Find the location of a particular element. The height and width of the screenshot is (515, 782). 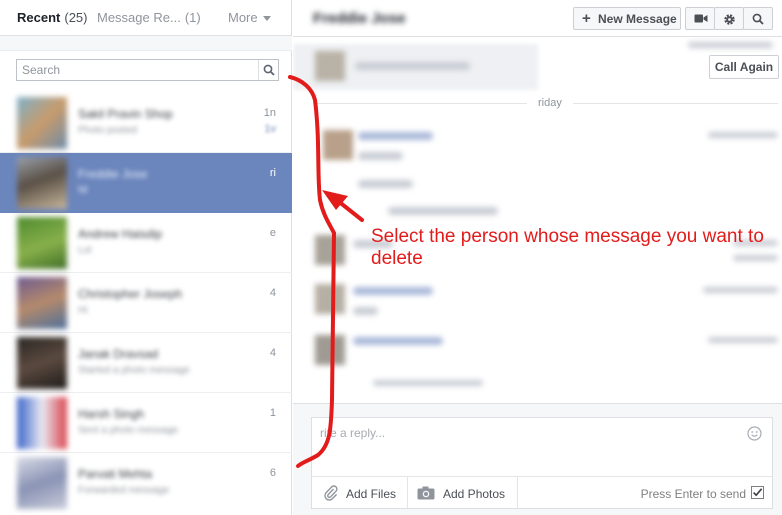

conversation-snippet: Hi is located at coordinates (83, 310).